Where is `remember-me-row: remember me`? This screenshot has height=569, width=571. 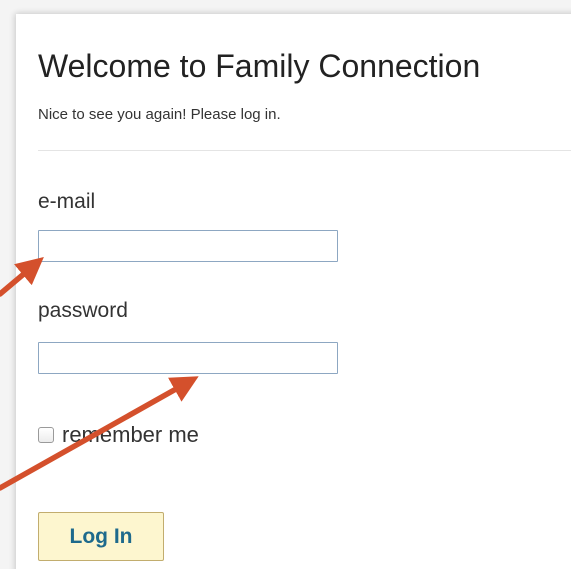 remember-me-row: remember me is located at coordinates (118, 435).